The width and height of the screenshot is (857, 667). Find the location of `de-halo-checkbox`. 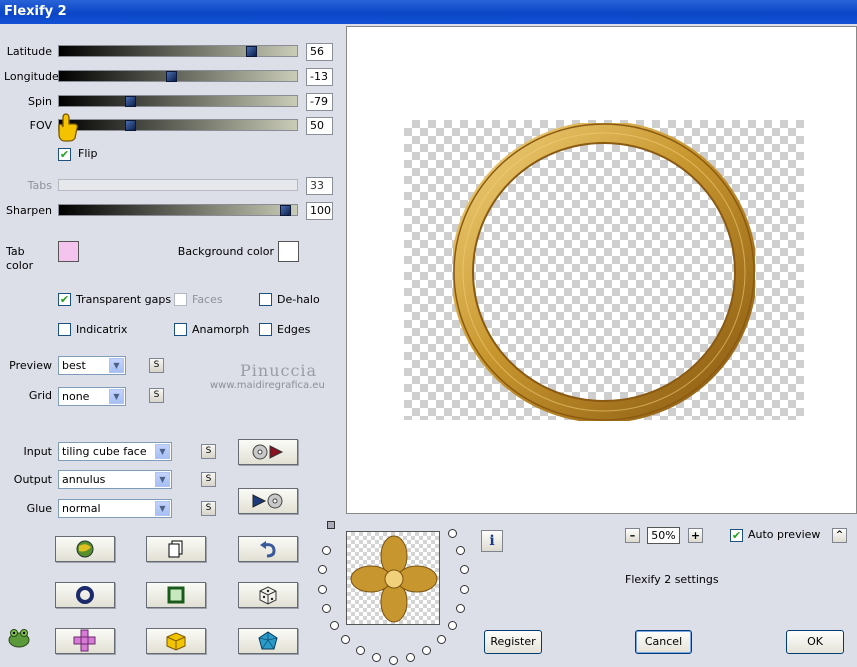

de-halo-checkbox is located at coordinates (265, 299).